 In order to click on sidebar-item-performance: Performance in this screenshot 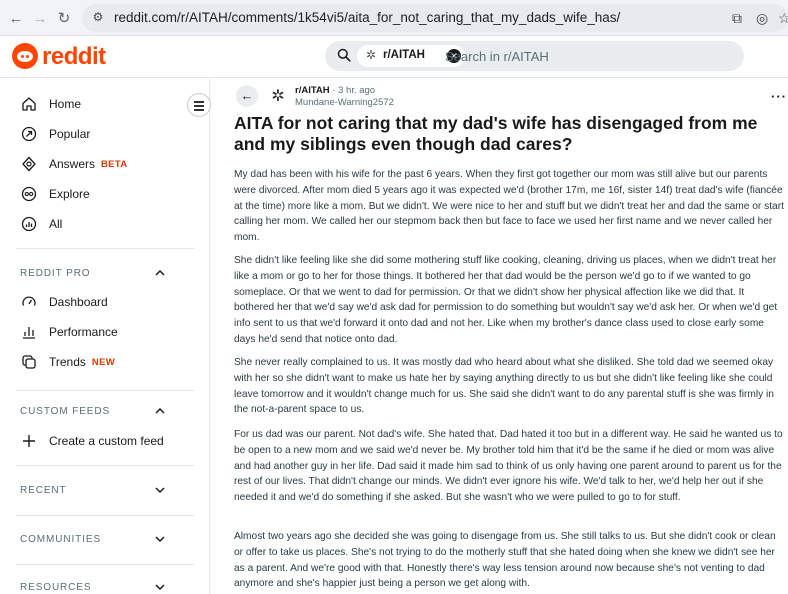, I will do `click(69, 332)`.